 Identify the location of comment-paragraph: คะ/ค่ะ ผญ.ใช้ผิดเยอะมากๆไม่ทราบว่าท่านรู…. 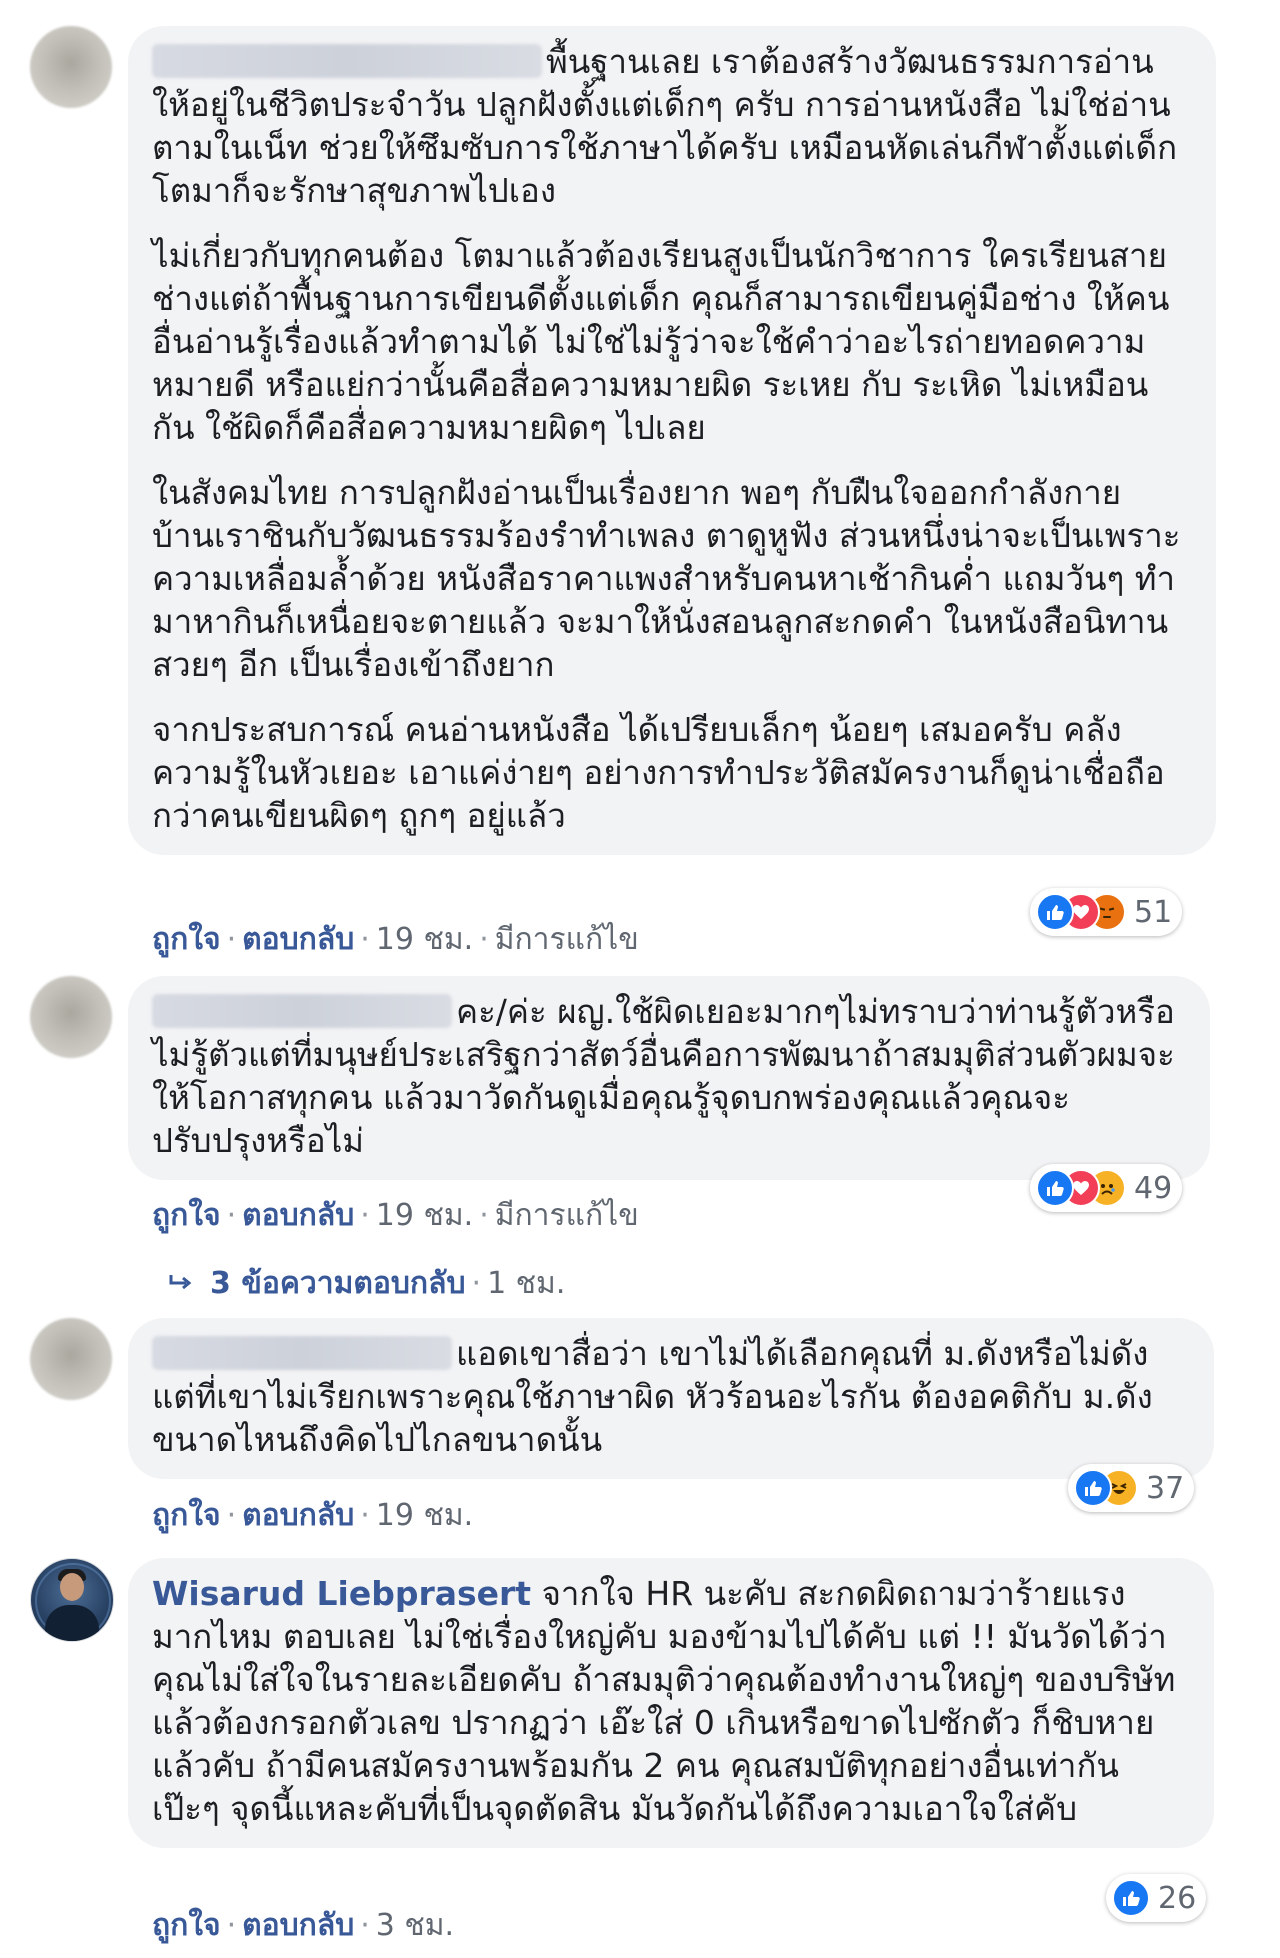
(666, 1076).